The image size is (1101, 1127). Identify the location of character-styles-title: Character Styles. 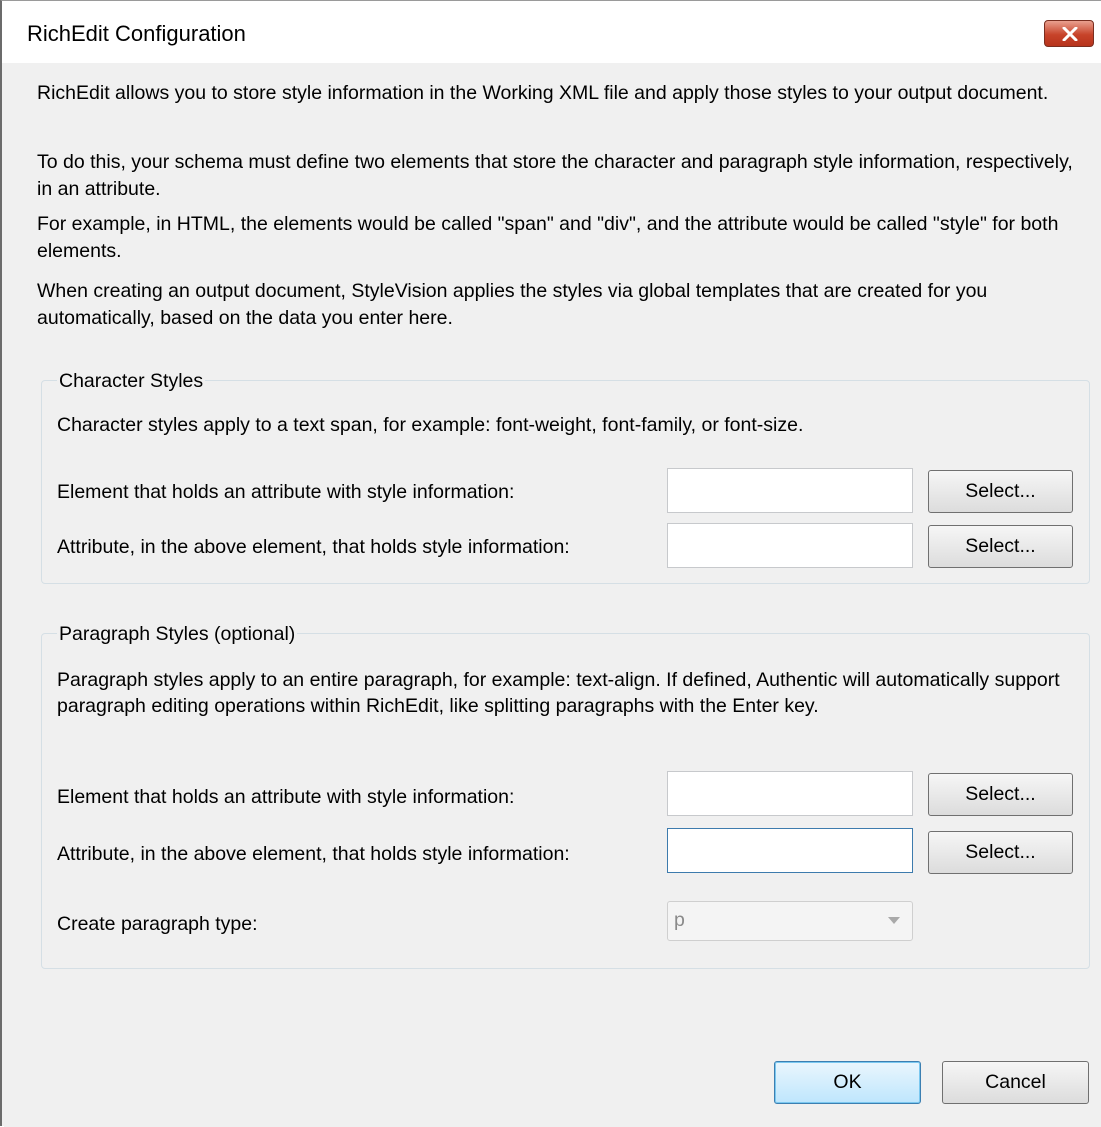
(131, 381).